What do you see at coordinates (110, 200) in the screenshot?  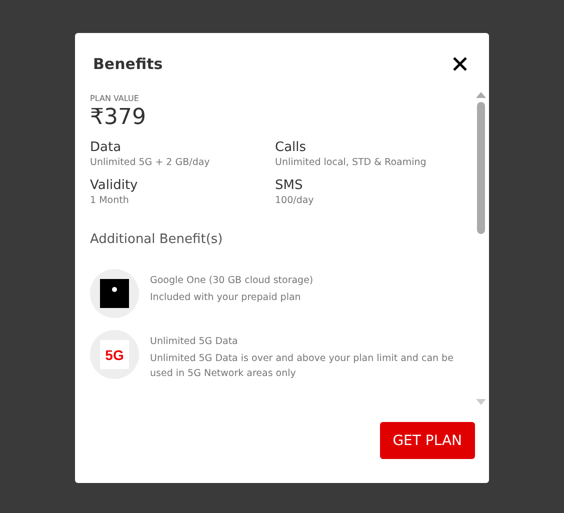 I see `detail-value: 1 Month` at bounding box center [110, 200].